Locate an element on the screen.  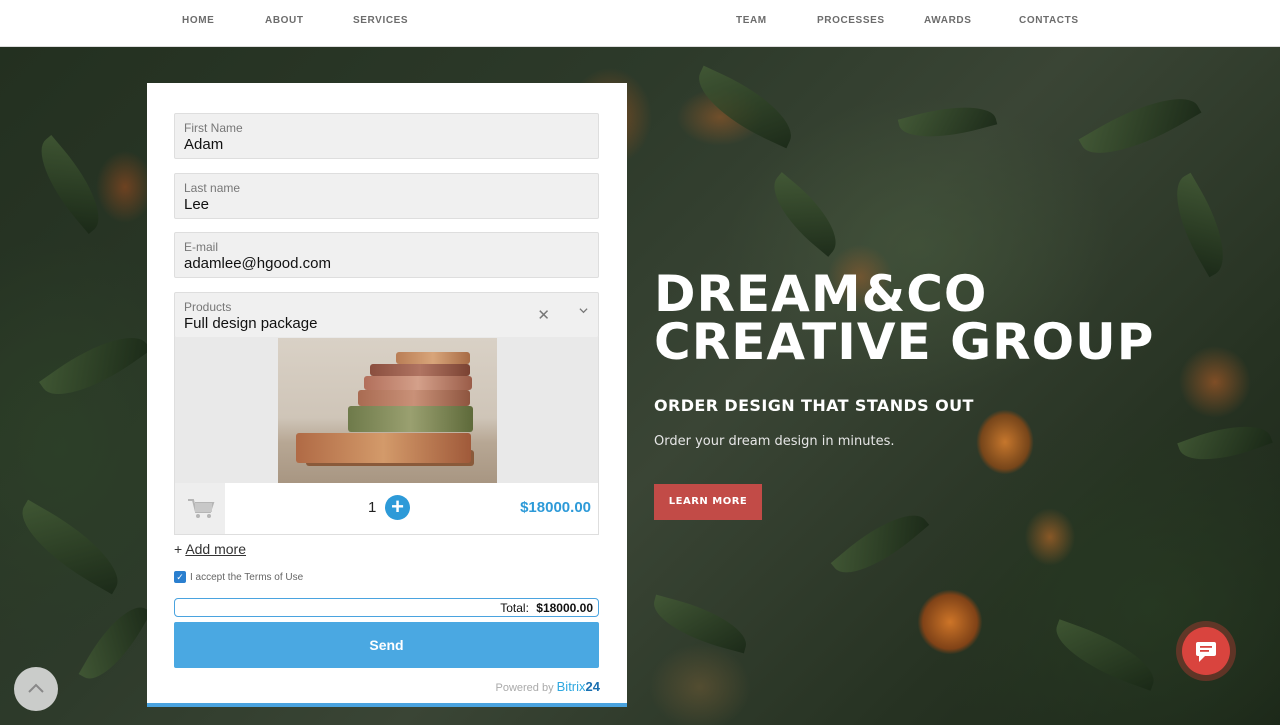
last-name-label: Last name is located at coordinates (212, 188).